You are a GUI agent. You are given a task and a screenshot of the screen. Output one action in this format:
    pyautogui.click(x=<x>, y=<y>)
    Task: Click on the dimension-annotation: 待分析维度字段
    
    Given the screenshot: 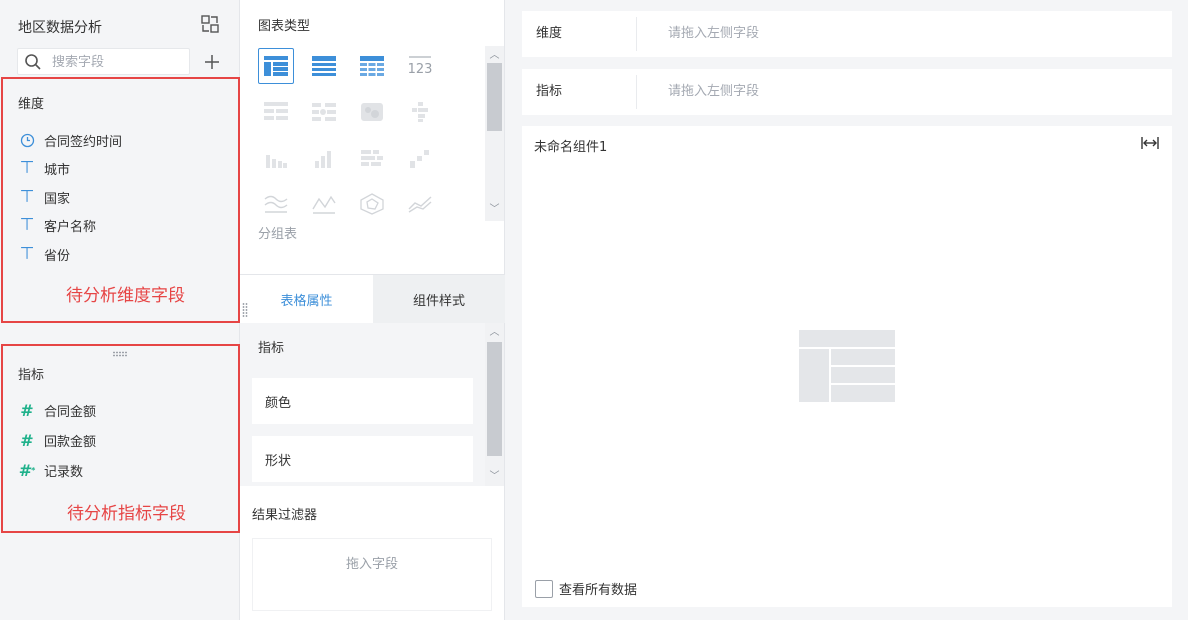 What is the action you would take?
    pyautogui.click(x=125, y=296)
    